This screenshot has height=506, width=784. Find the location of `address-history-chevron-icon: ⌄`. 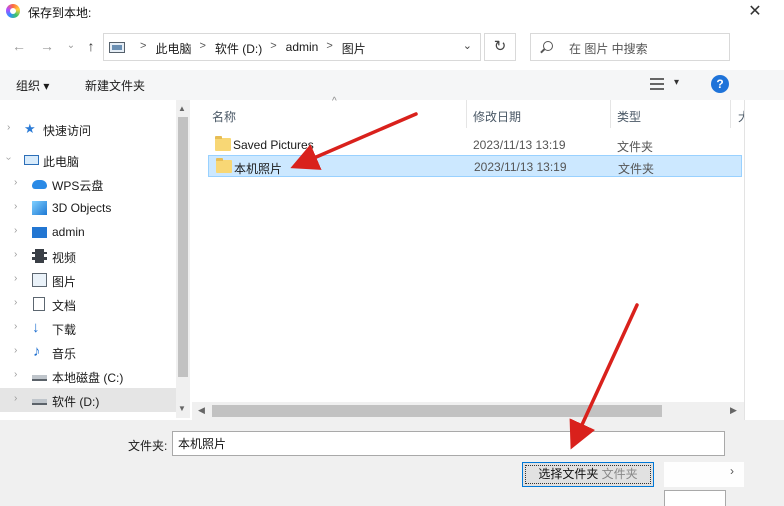

address-history-chevron-icon: ⌄ is located at coordinates (467, 45).